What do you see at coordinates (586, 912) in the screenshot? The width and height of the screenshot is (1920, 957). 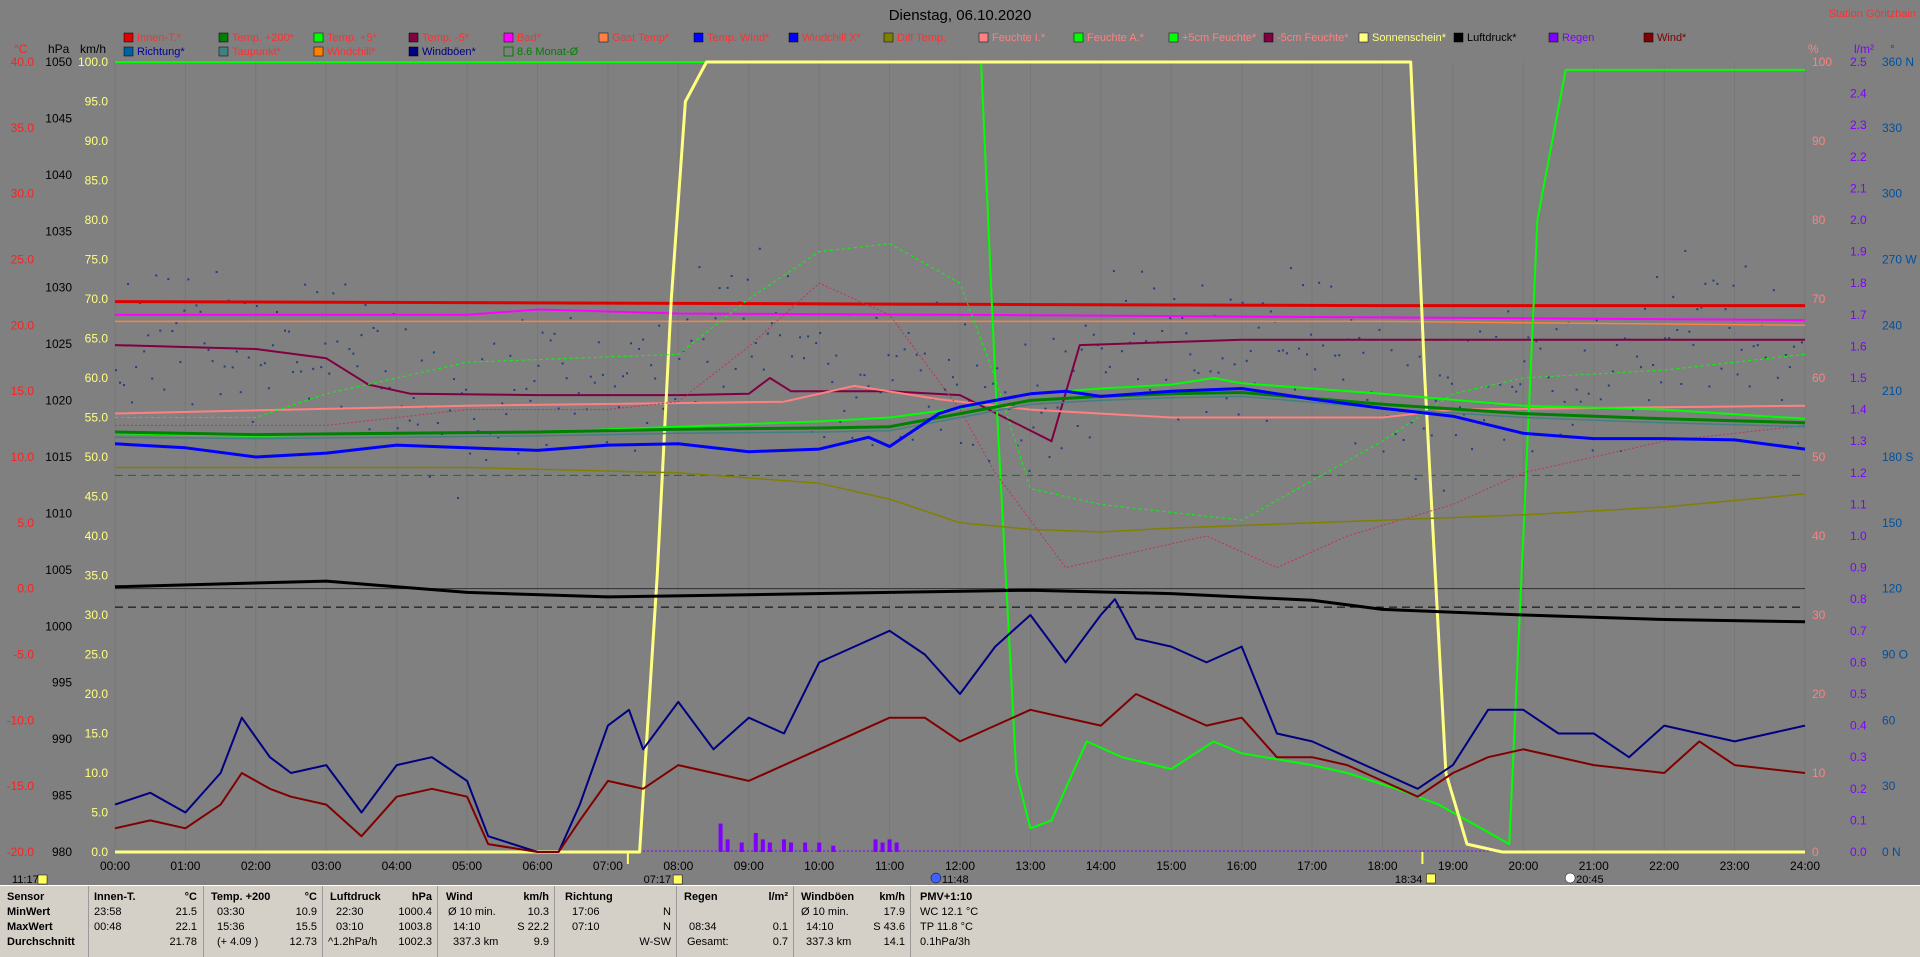 I see `dir-min-time: 17:06` at bounding box center [586, 912].